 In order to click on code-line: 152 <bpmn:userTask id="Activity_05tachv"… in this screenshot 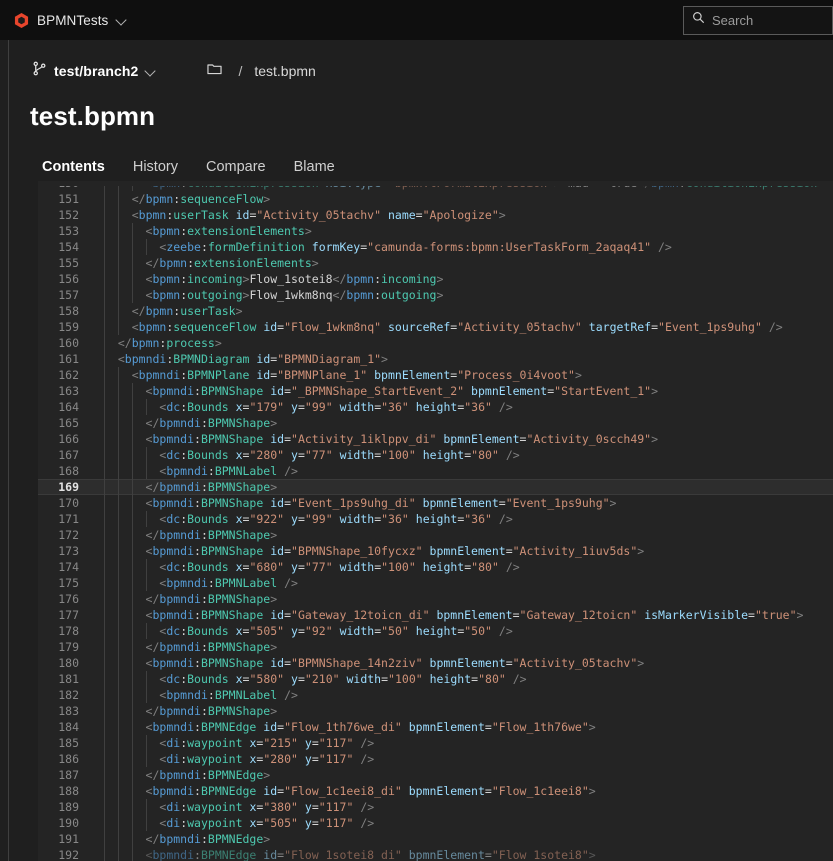, I will do `click(435, 215)`.